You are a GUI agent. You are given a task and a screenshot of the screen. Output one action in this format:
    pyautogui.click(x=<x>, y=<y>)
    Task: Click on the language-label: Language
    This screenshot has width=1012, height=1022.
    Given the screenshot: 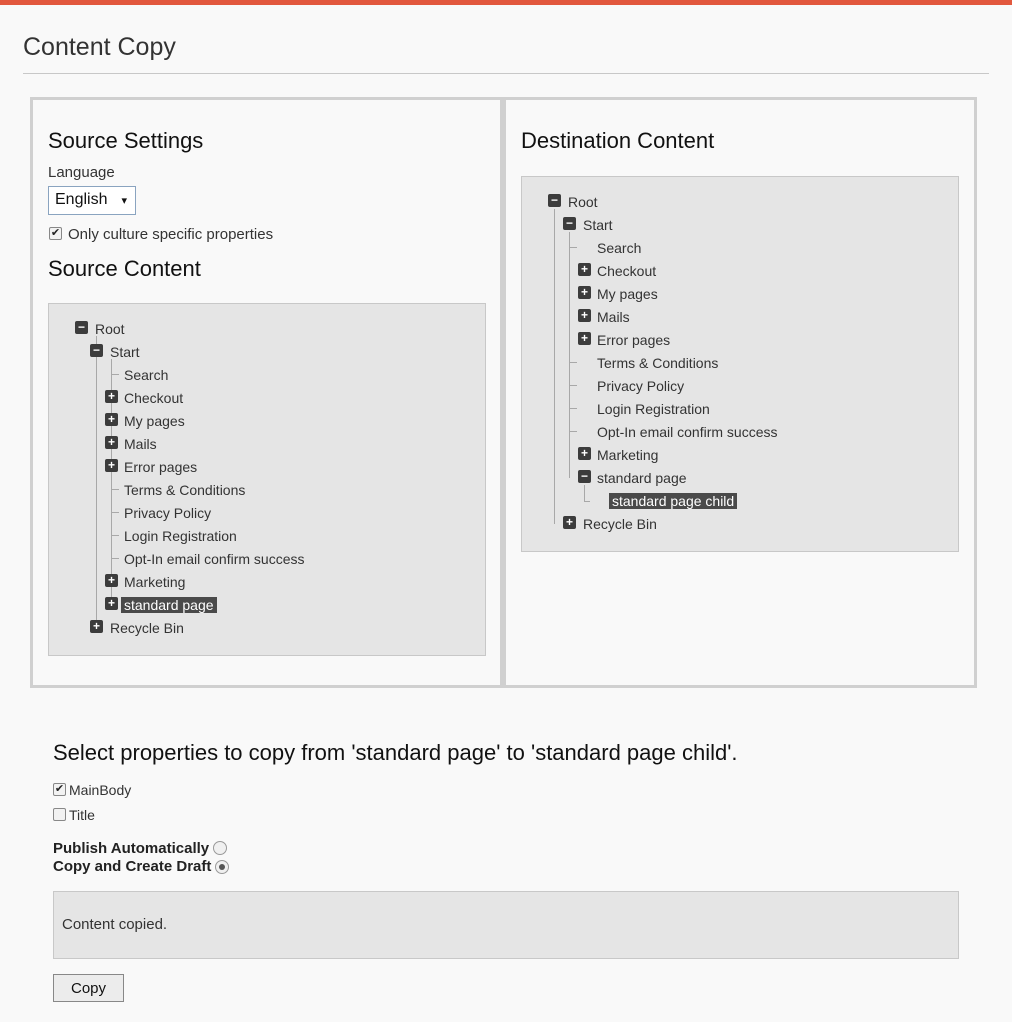 What is the action you would take?
    pyautogui.click(x=81, y=172)
    